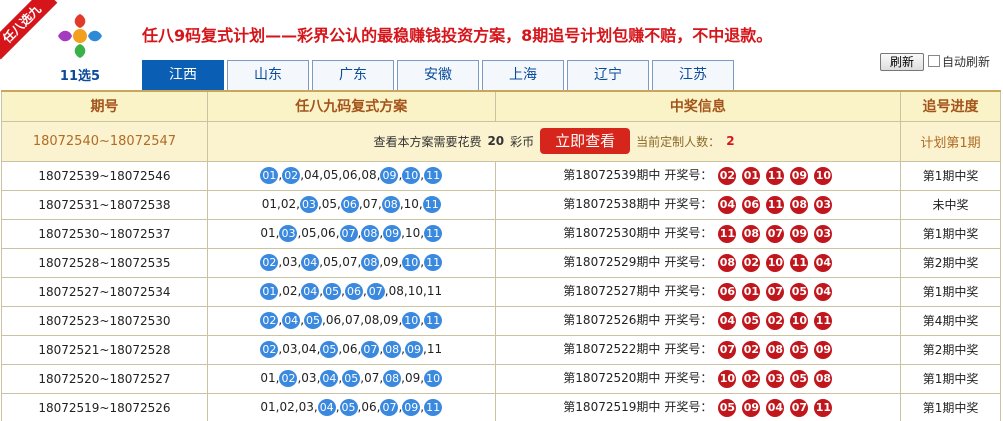  Describe the element at coordinates (104, 233) in the screenshot. I see `row-period: 18072530~18072537` at that location.